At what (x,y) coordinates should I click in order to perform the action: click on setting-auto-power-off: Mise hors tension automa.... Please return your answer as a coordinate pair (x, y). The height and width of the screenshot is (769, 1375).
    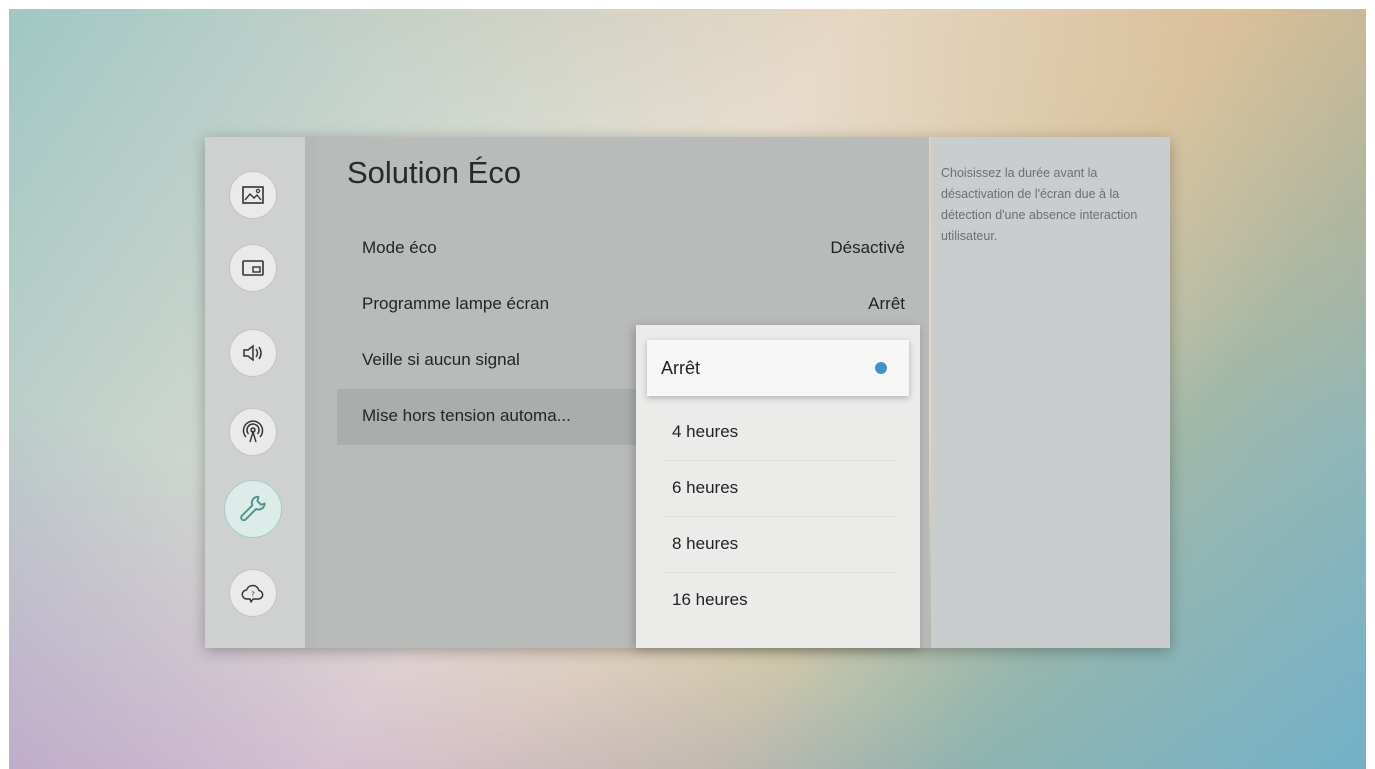
    Looking at the image, I should click on (487, 417).